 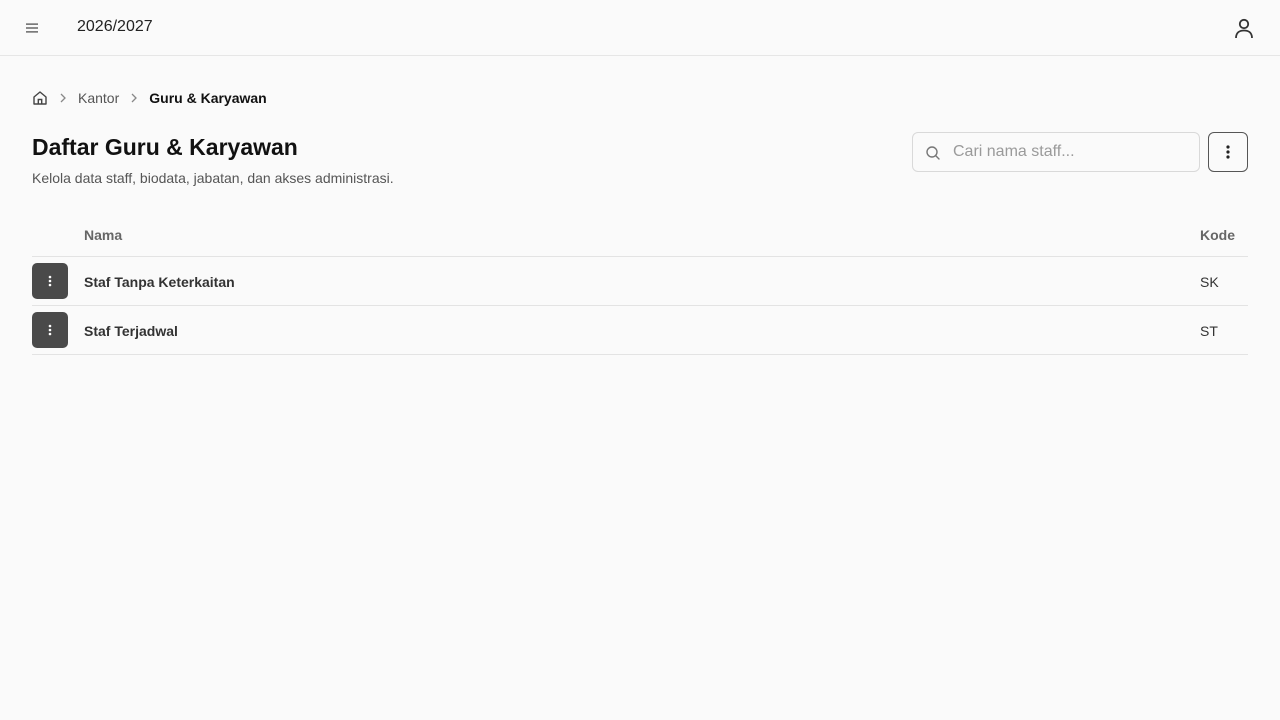 I want to click on menu-button, so click(x=32, y=28).